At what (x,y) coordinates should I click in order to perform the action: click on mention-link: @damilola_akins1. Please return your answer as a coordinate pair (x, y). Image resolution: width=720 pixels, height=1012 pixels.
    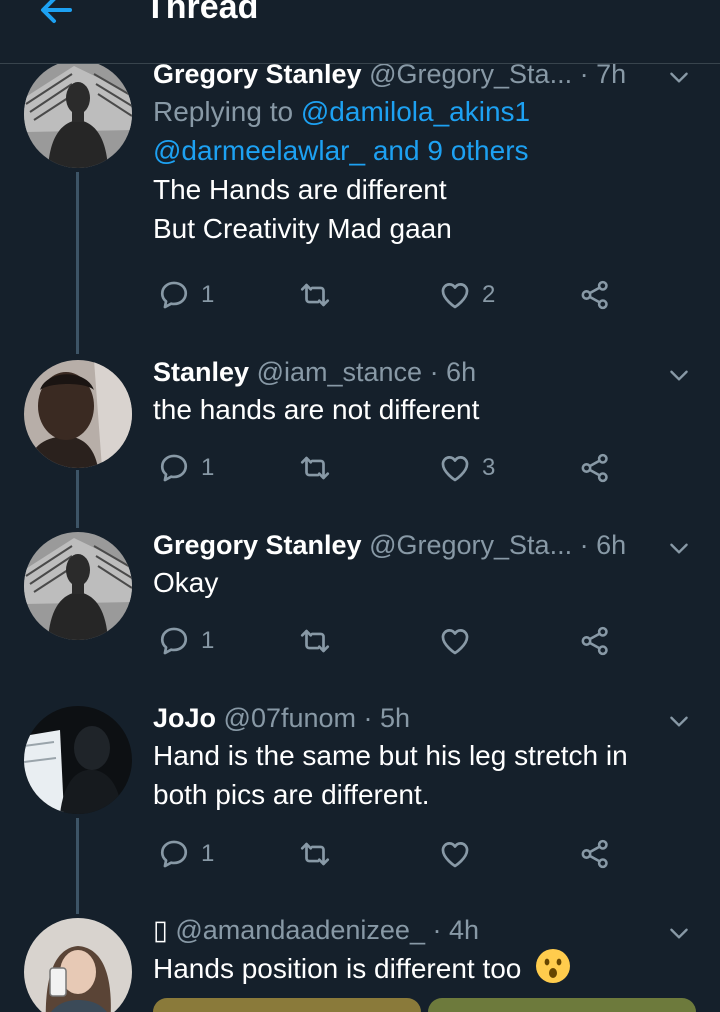
    Looking at the image, I should click on (415, 111).